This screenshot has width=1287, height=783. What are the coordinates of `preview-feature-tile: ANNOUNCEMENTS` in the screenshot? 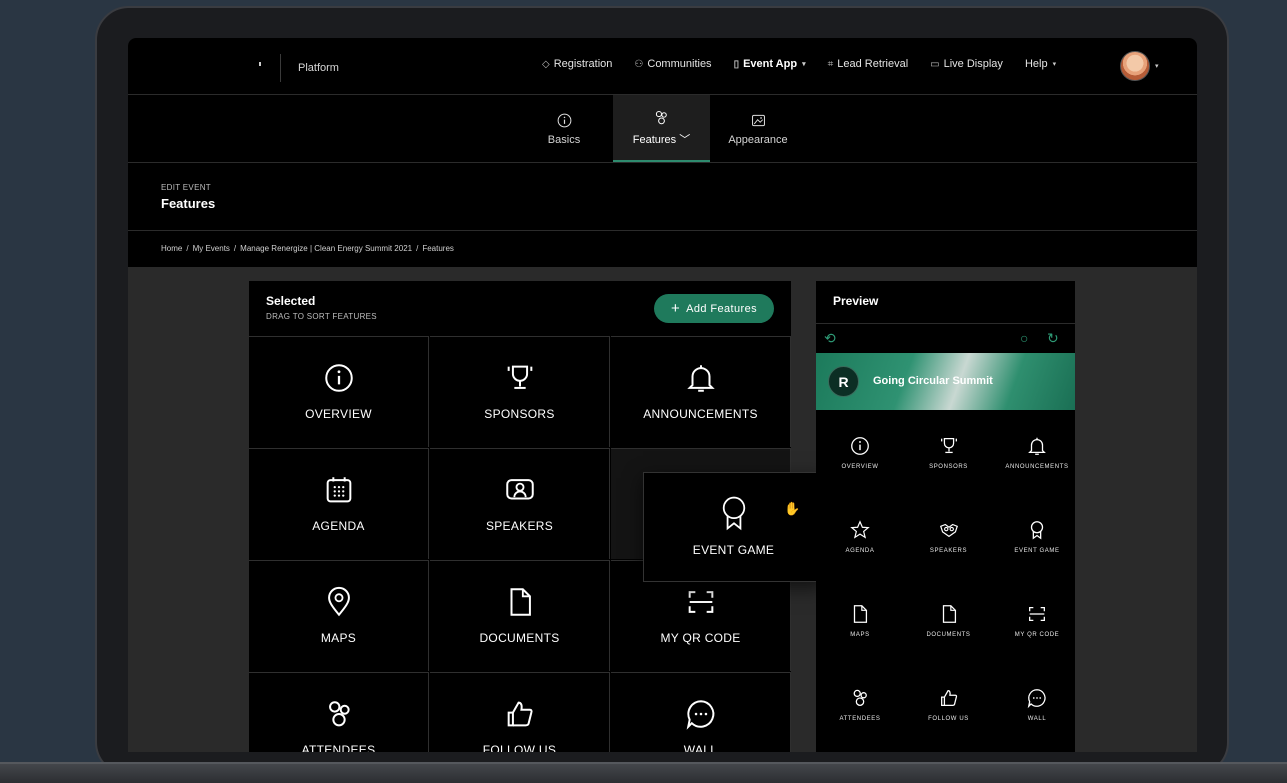 It's located at (1037, 454).